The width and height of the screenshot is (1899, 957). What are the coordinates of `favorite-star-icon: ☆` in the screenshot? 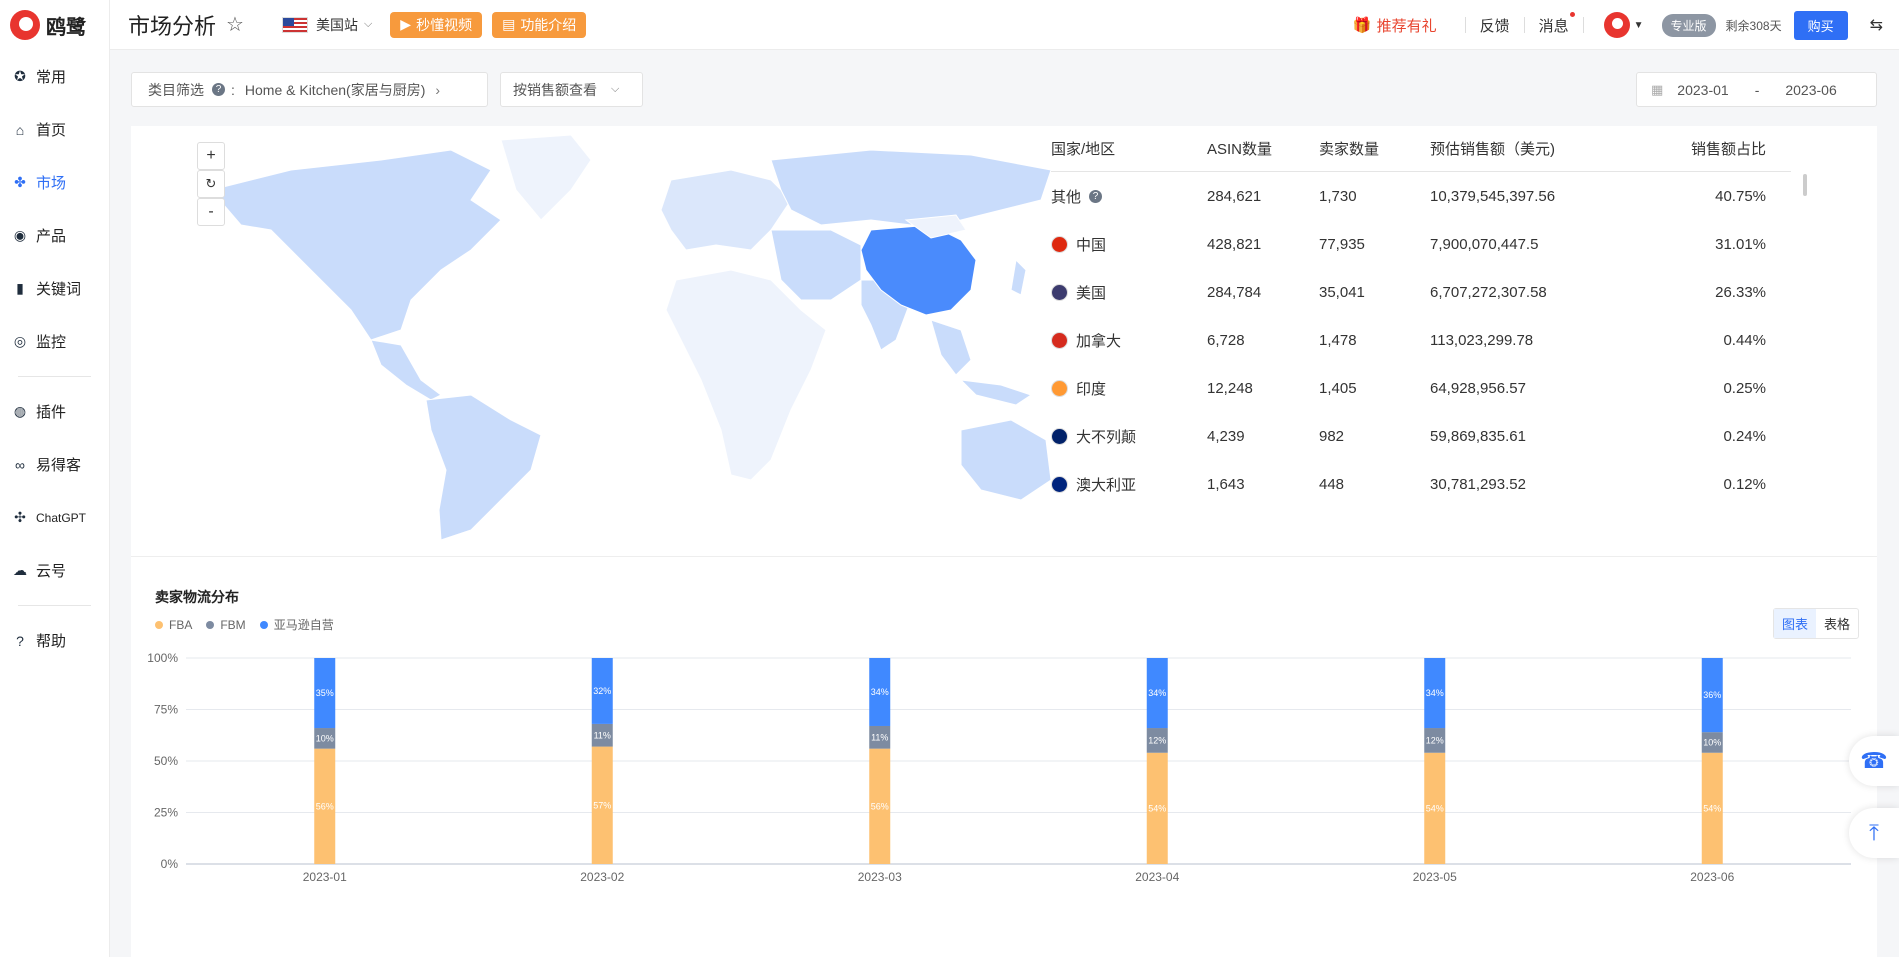 It's located at (235, 24).